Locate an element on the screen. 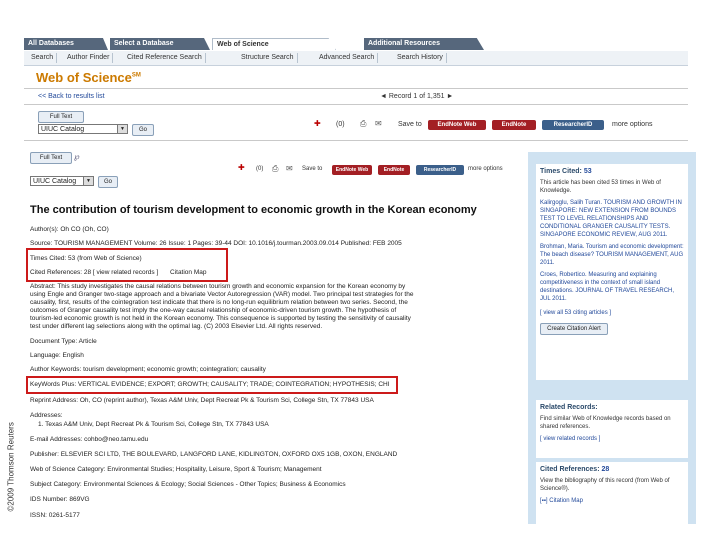 The height and width of the screenshot is (540, 720). times-cited-count: 53 is located at coordinates (588, 171).